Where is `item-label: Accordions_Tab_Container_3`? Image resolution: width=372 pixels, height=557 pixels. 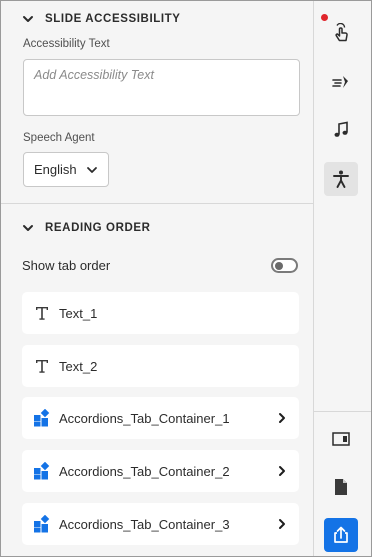 item-label: Accordions_Tab_Container_3 is located at coordinates (144, 524).